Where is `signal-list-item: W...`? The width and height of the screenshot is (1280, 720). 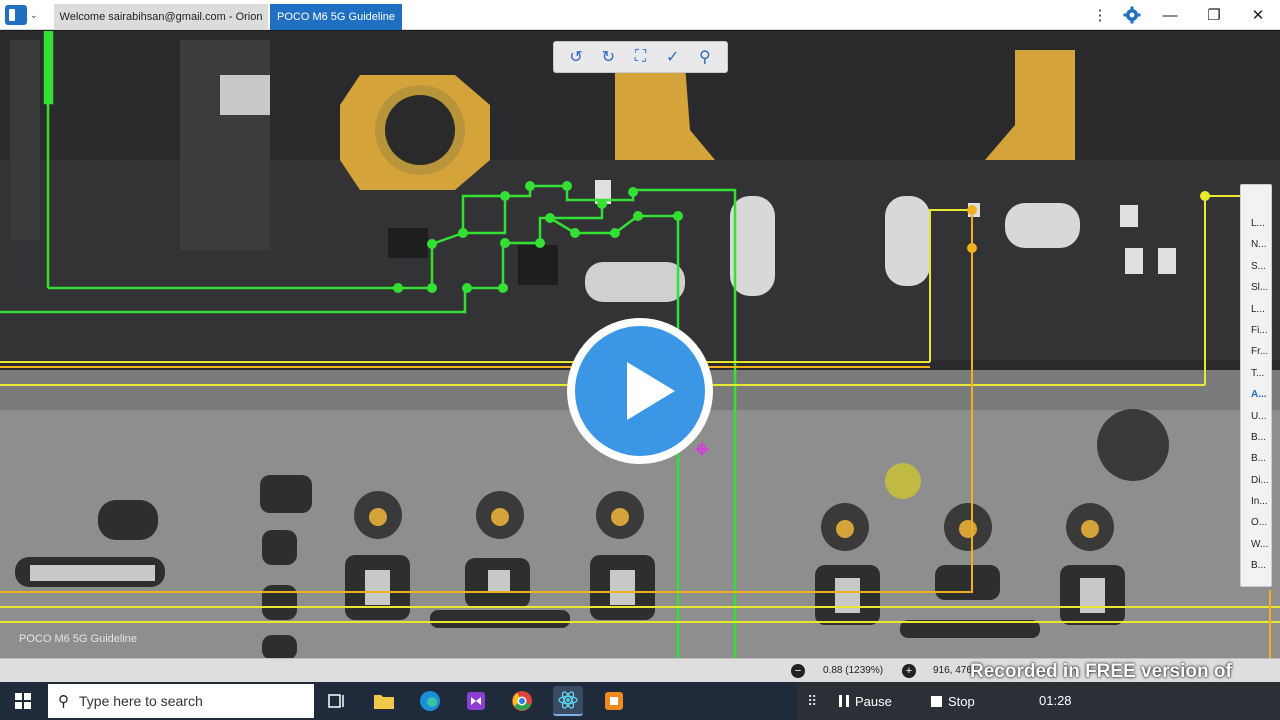 signal-list-item: W... is located at coordinates (1256, 544).